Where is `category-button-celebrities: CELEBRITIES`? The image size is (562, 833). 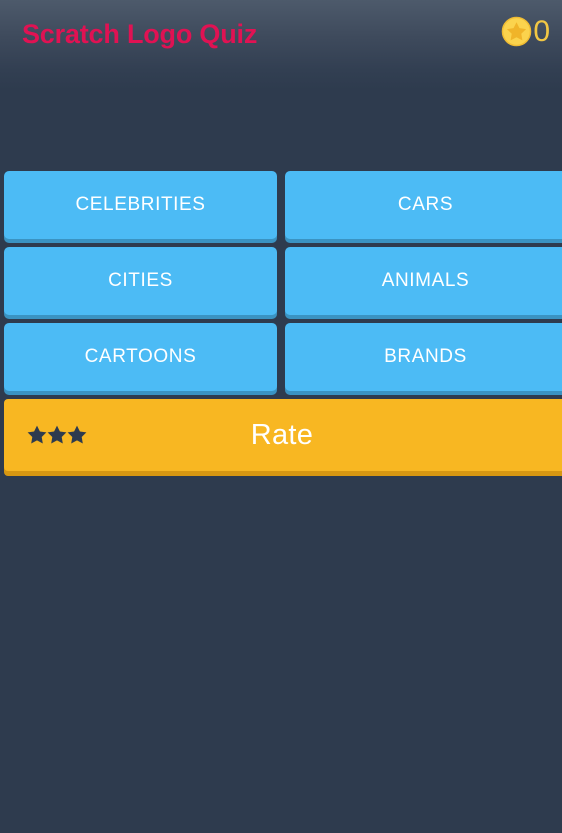 category-button-celebrities: CELEBRITIES is located at coordinates (141, 205).